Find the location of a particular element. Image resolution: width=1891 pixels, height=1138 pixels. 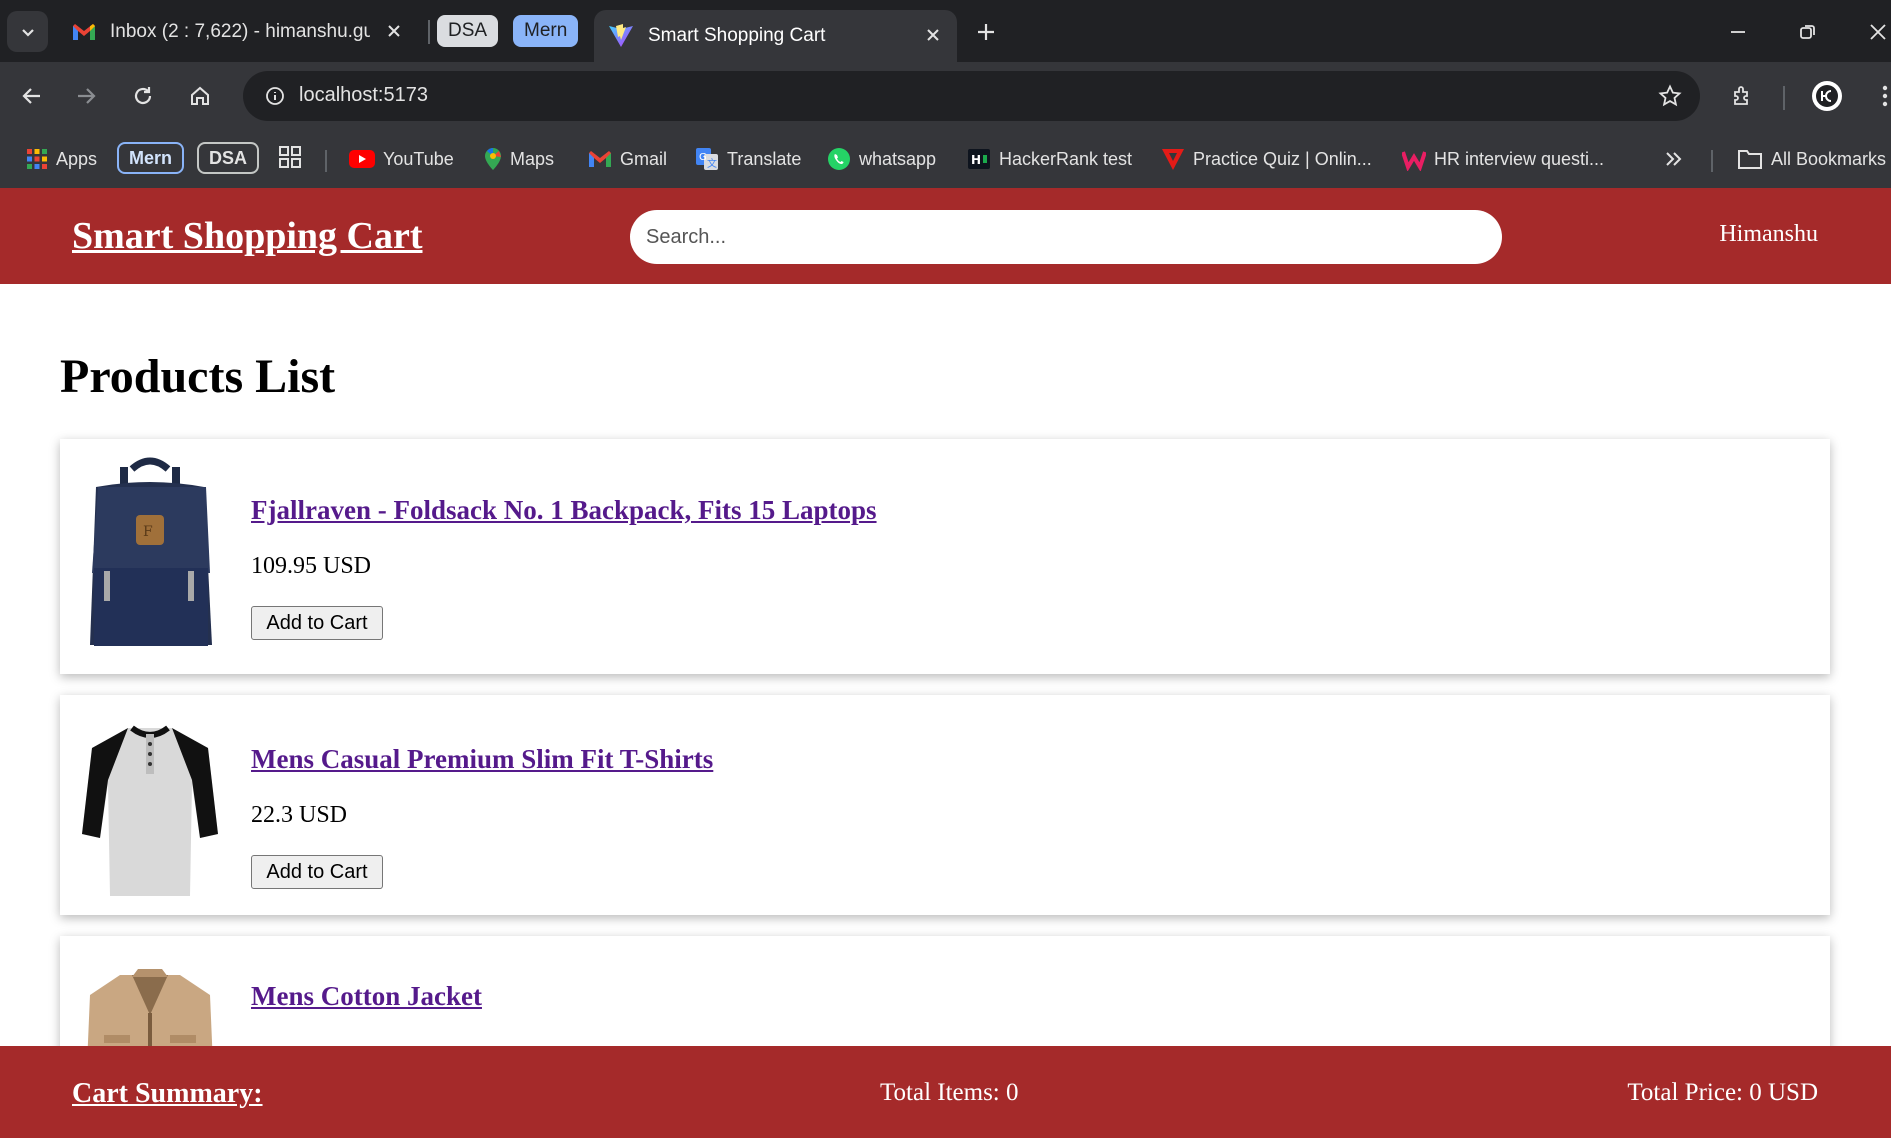

cart-summary-title: Cart Summary: is located at coordinates (167, 1094).